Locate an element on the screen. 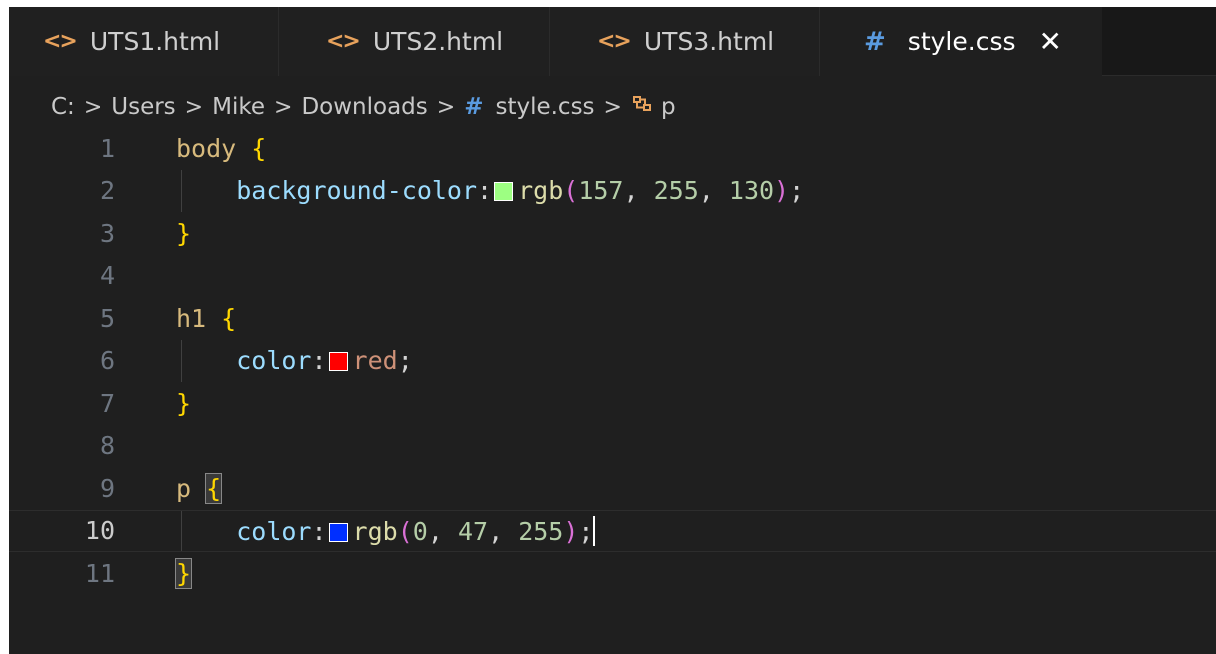 This screenshot has width=1216, height=654. brace-match: } is located at coordinates (183, 573).